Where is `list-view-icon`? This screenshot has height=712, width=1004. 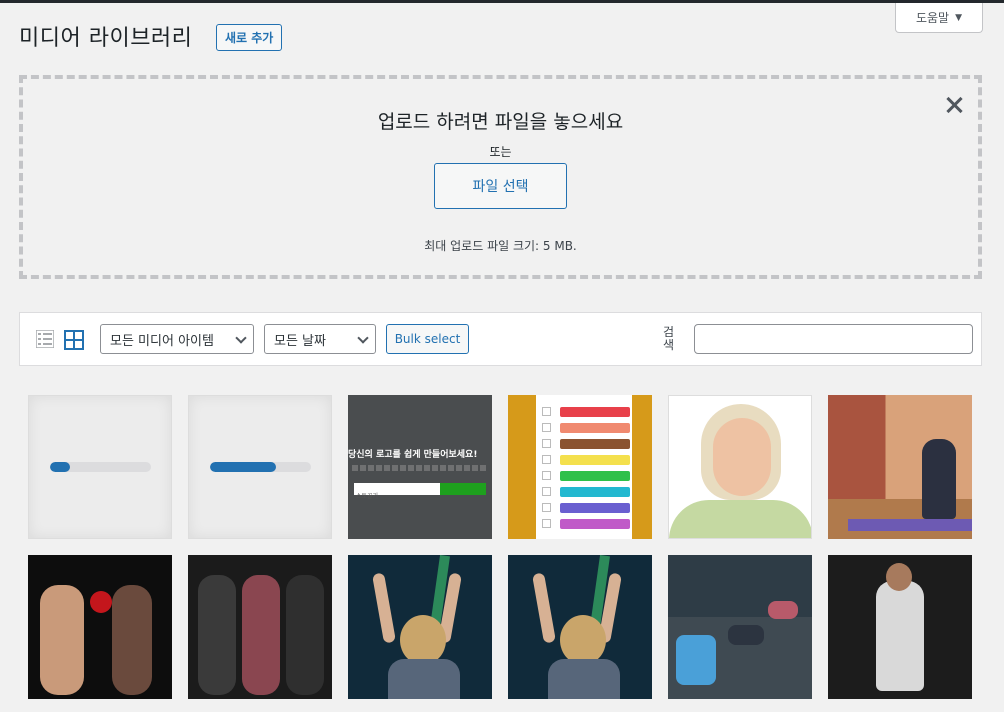 list-view-icon is located at coordinates (45, 339).